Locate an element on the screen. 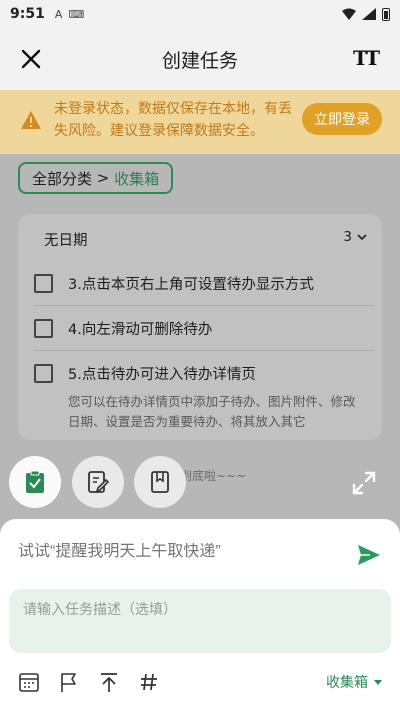 The image size is (400, 711). breadcrumb-root: 全部分类 is located at coordinates (62, 178).